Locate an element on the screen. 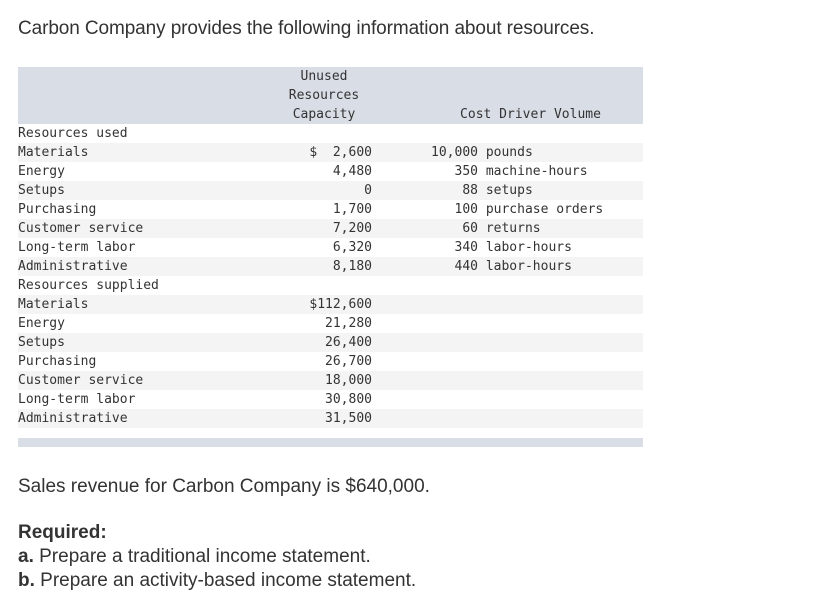 The image size is (821, 594). spacer-row is located at coordinates (330, 433).